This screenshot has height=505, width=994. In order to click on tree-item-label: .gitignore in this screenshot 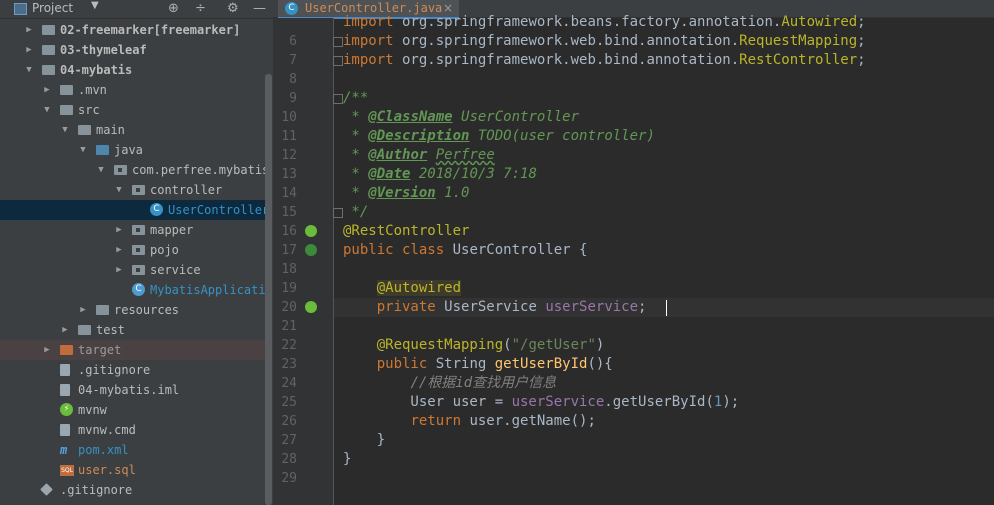, I will do `click(96, 490)`.